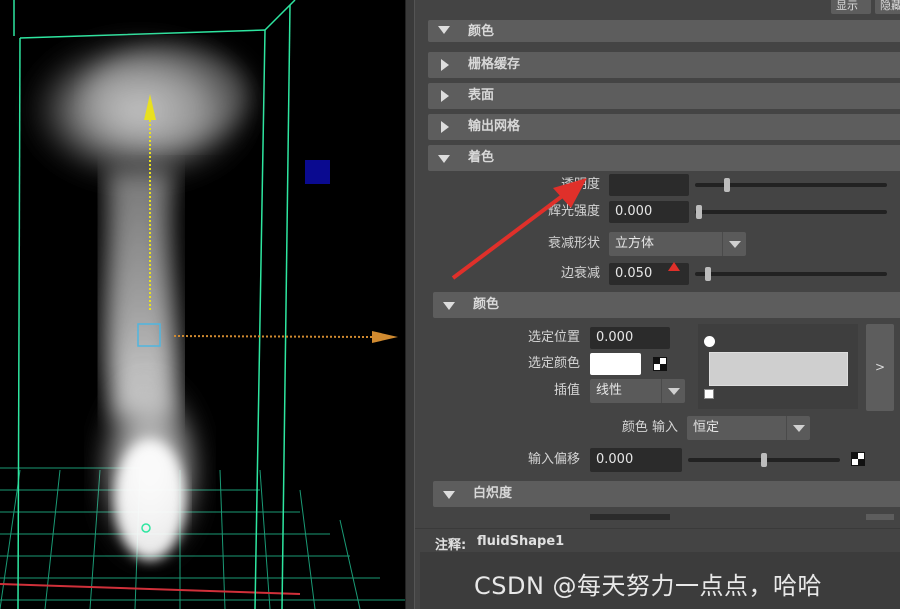 Image resolution: width=900 pixels, height=609 pixels. I want to click on input-bias-label: 输入偏移, so click(553, 459).